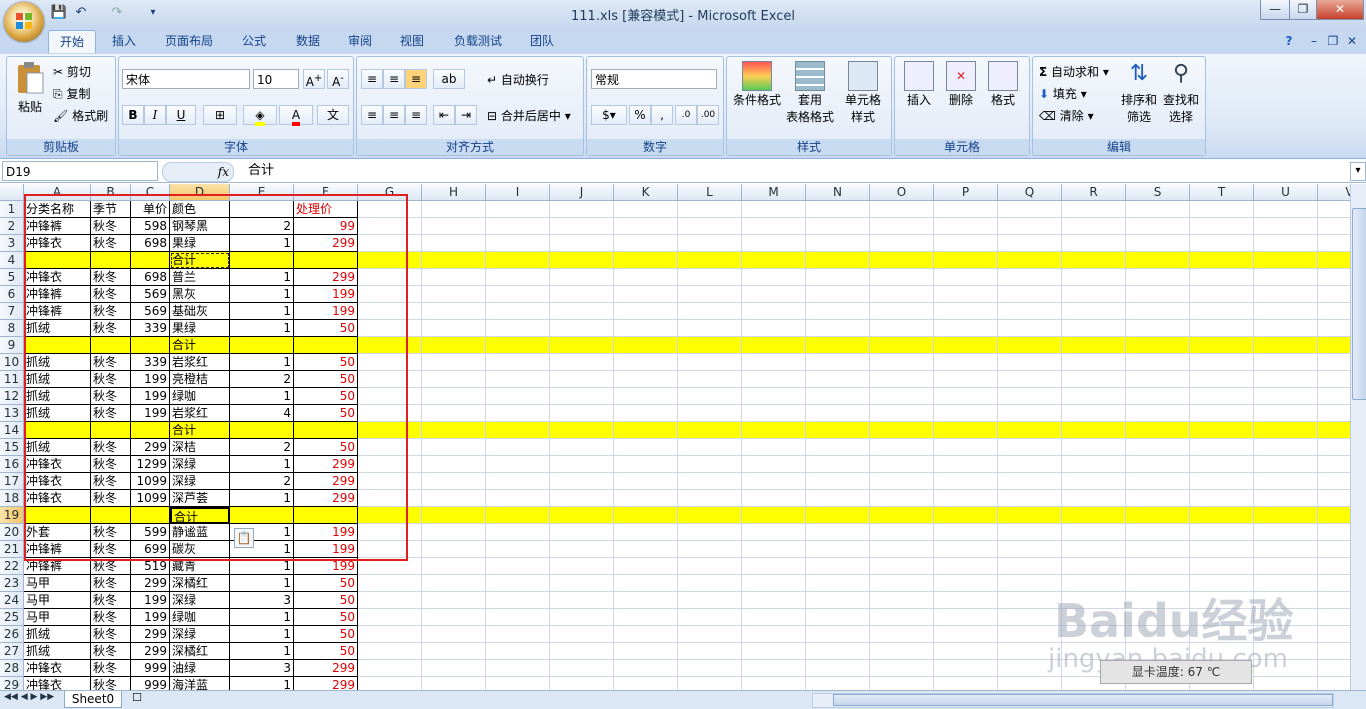 The image size is (1366, 709). Describe the element at coordinates (200, 260) in the screenshot. I see `cell: 合计` at that location.